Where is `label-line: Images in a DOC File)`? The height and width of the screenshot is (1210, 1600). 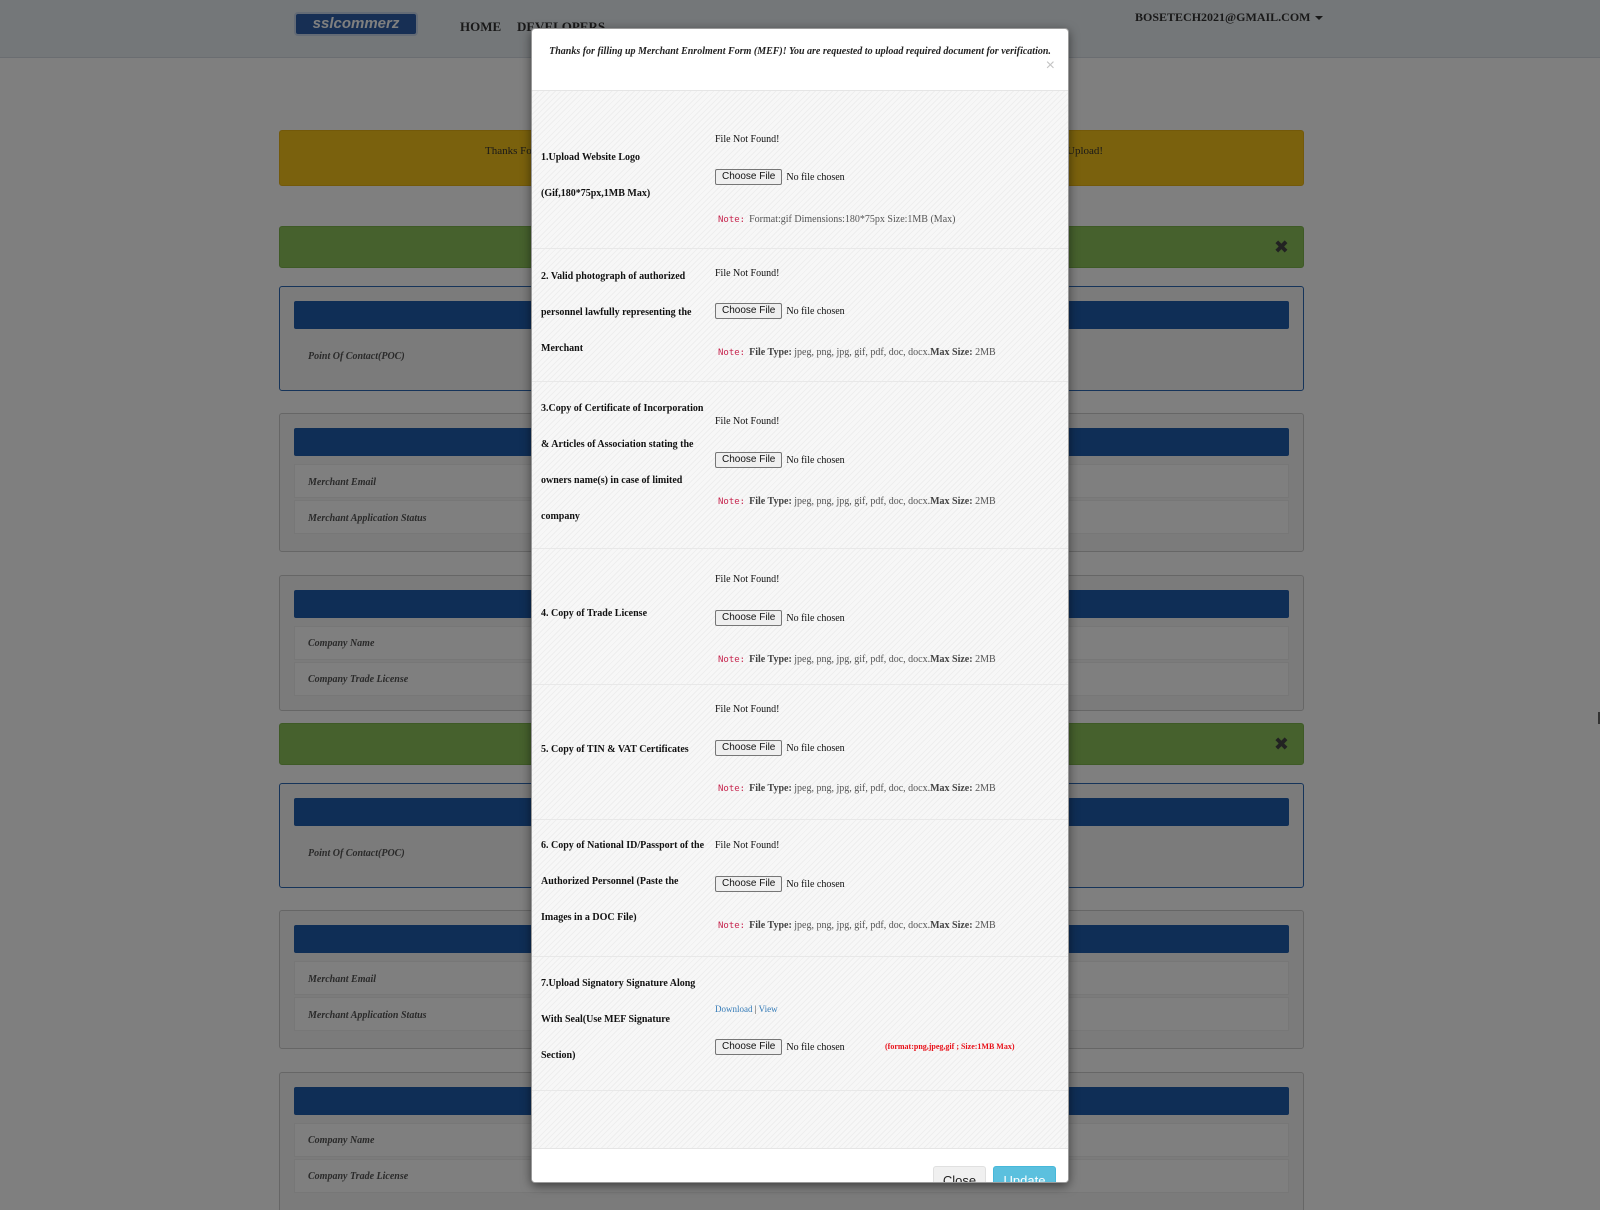
label-line: Images in a DOC File) is located at coordinates (589, 917).